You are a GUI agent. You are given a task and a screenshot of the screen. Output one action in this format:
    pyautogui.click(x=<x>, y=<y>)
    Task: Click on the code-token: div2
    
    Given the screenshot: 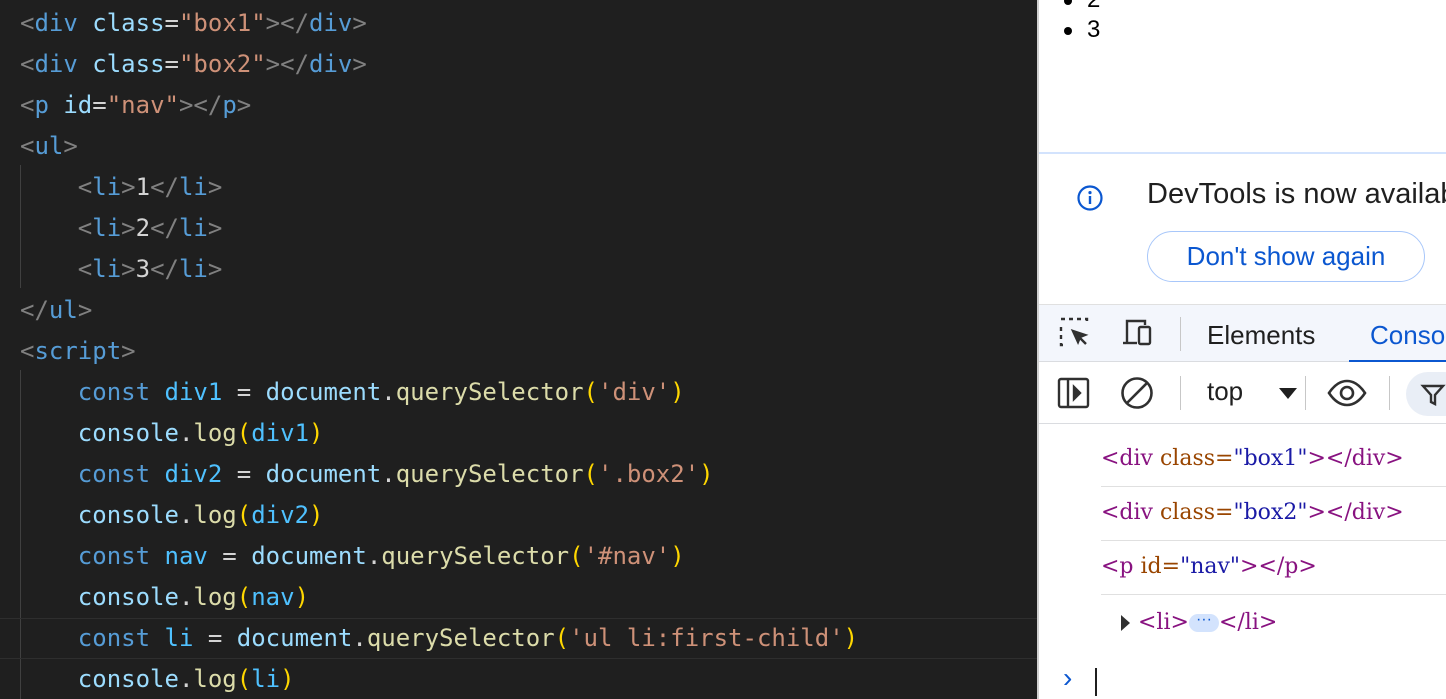 What is the action you would take?
    pyautogui.click(x=193, y=474)
    